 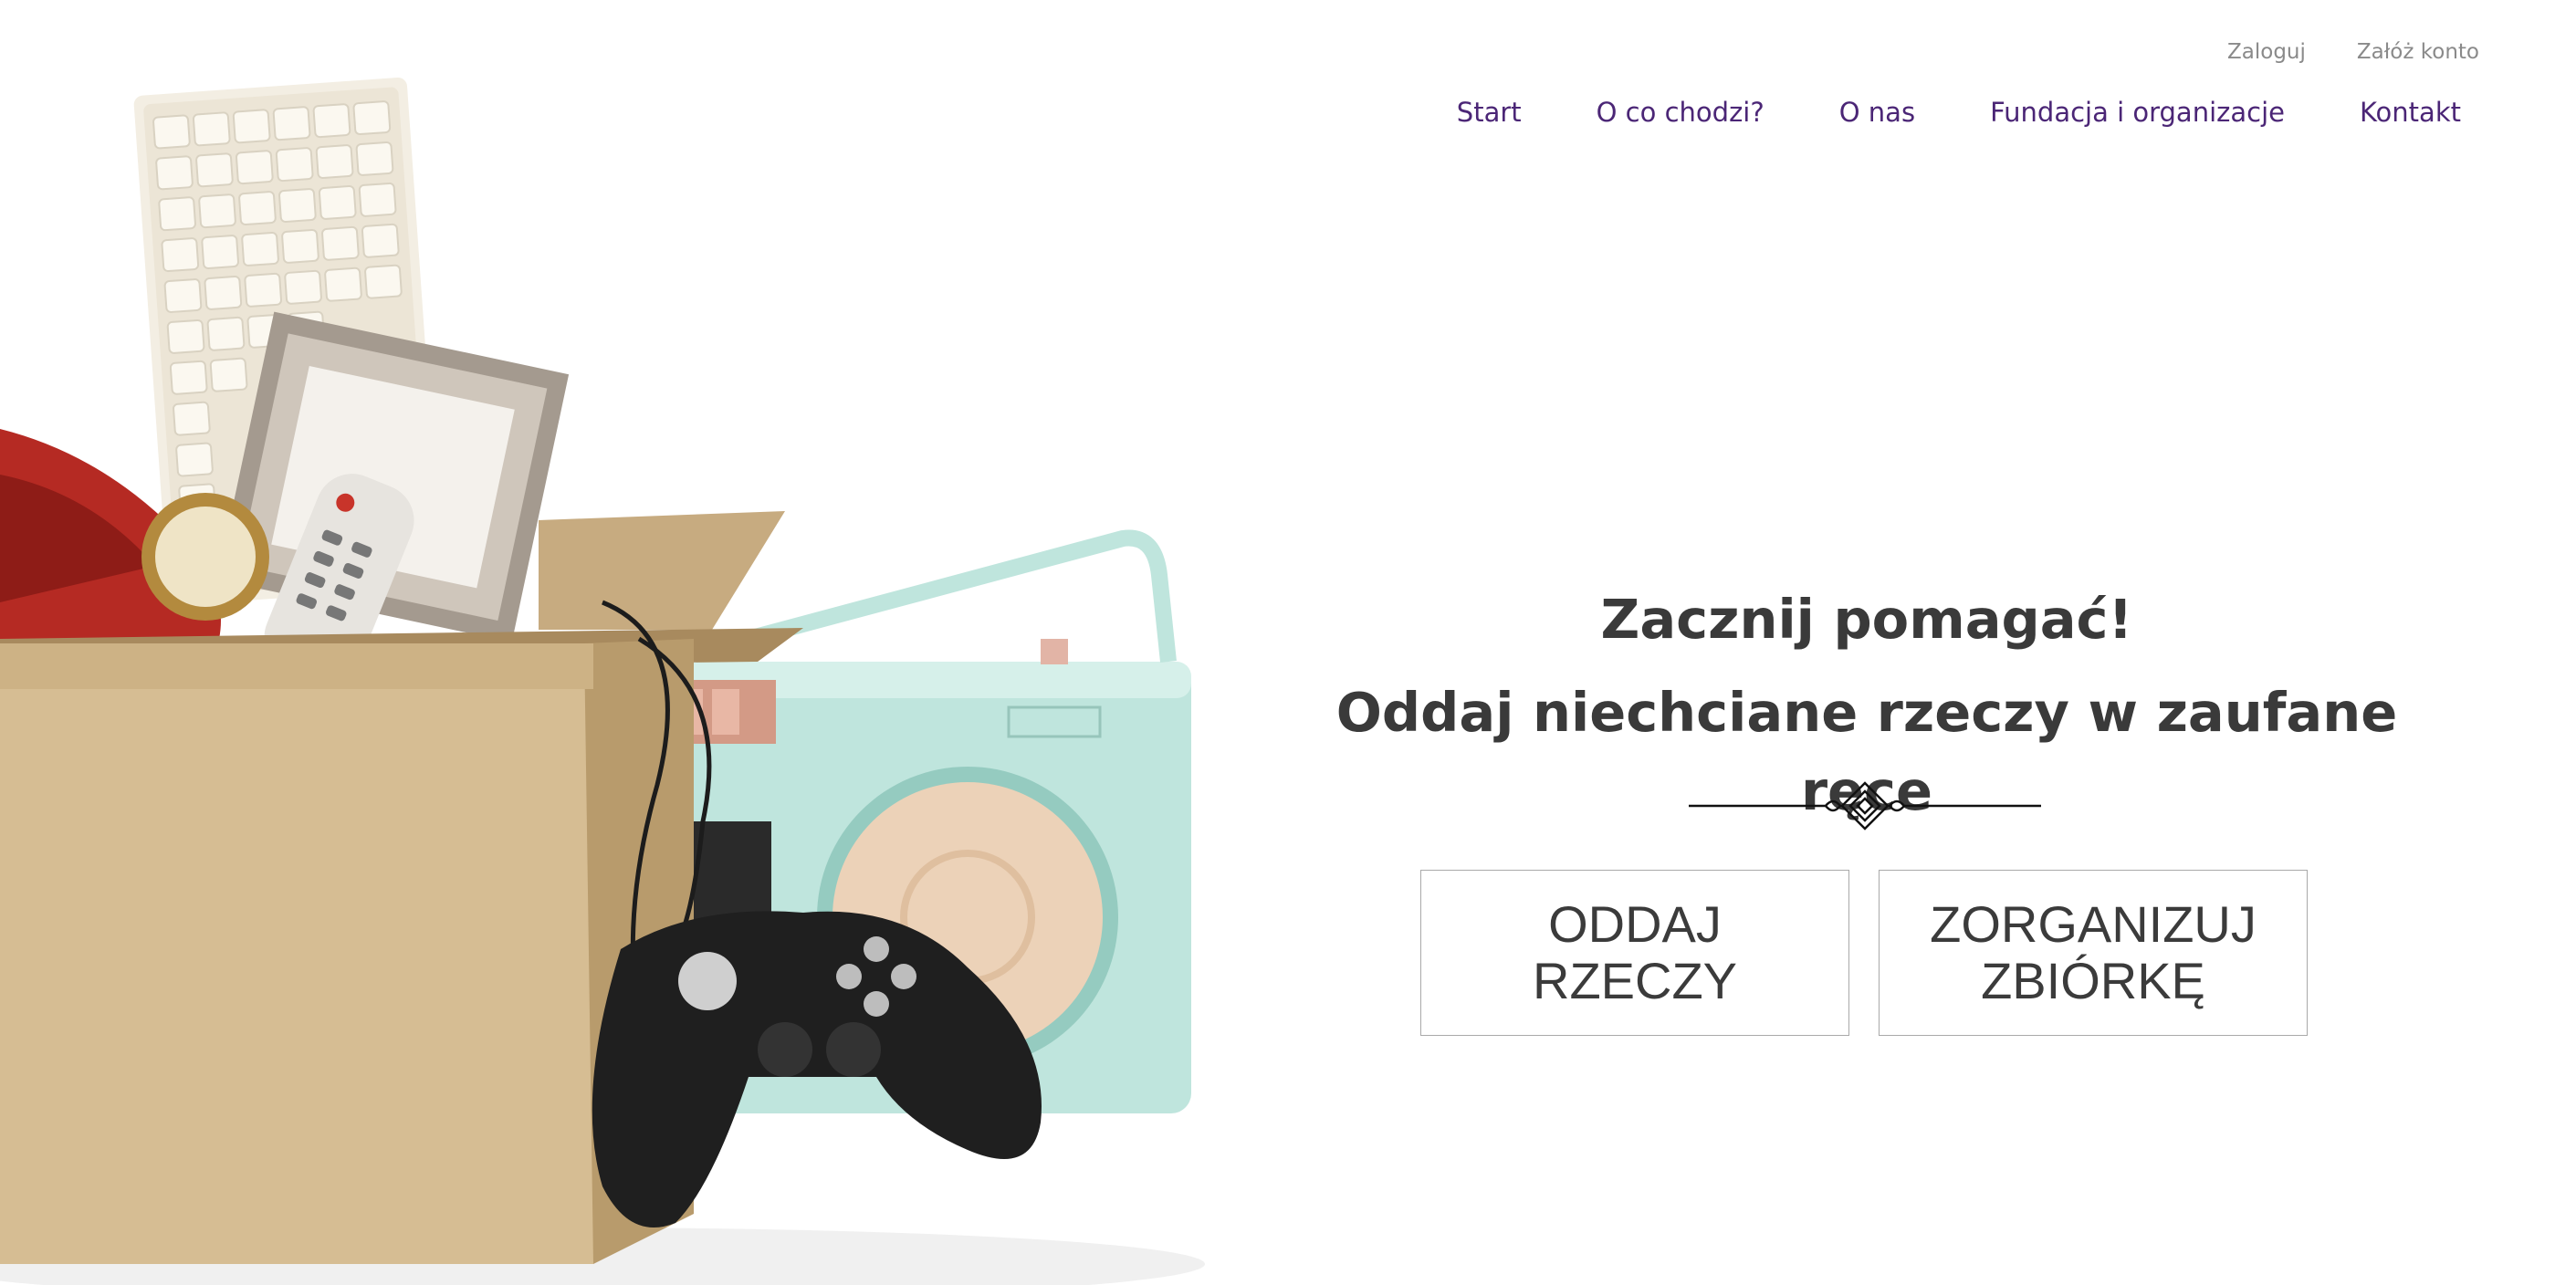 I want to click on hero-title: Zacznij pomagać!, so click(x=1867, y=619).